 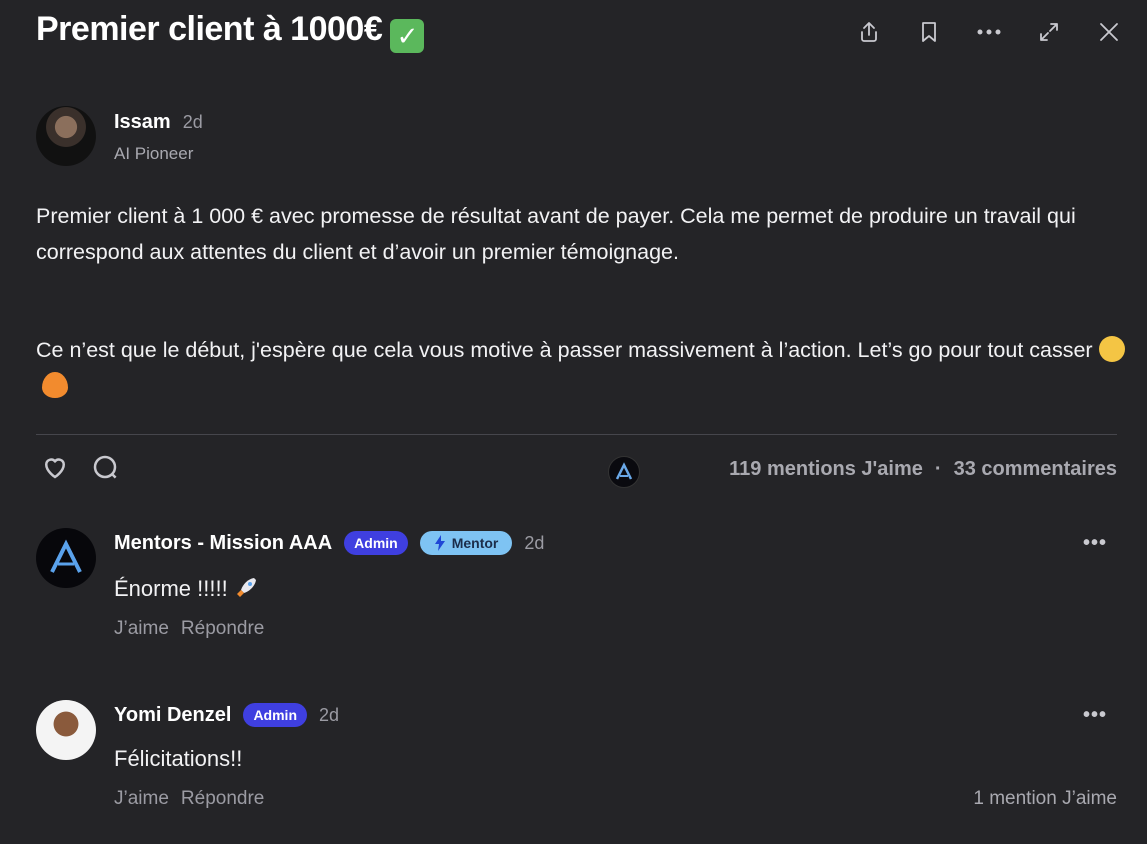 What do you see at coordinates (1109, 32) in the screenshot?
I see `close-icon` at bounding box center [1109, 32].